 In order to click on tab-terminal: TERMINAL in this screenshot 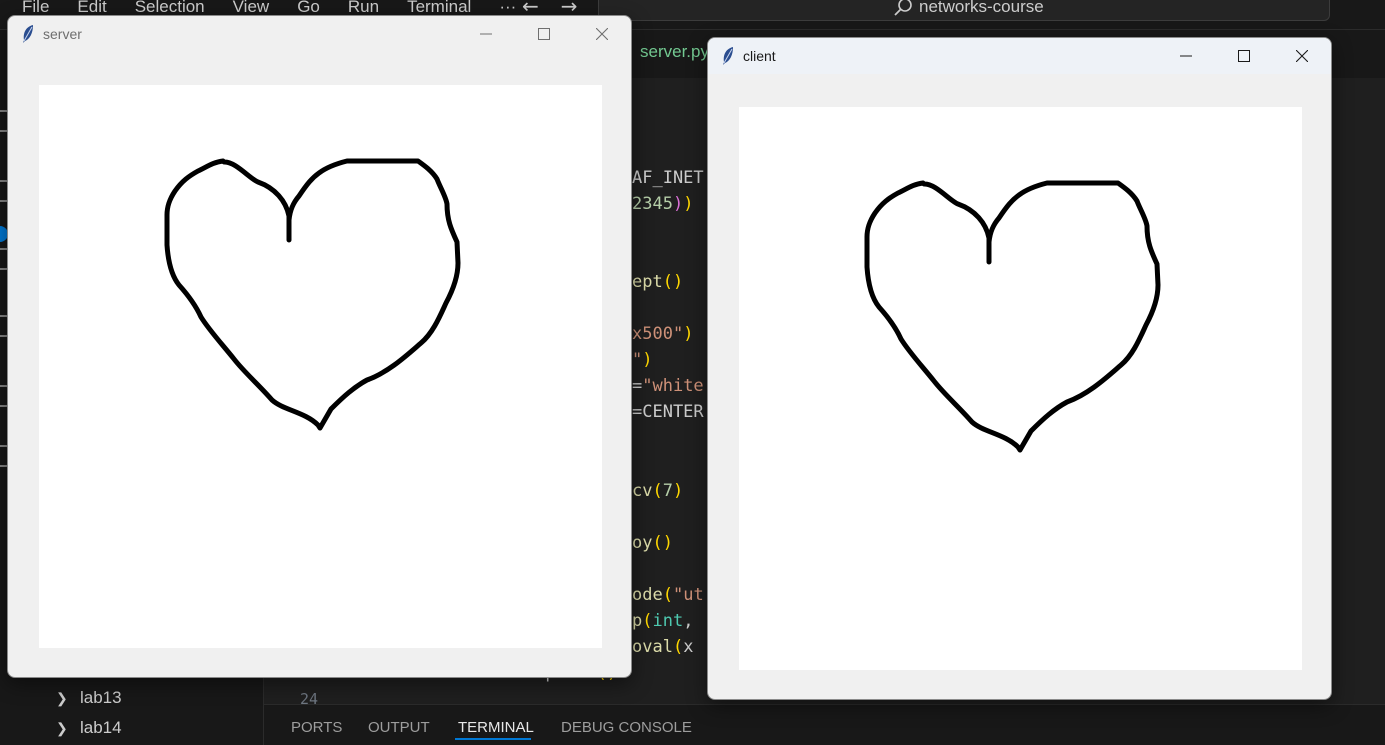, I will do `click(496, 727)`.